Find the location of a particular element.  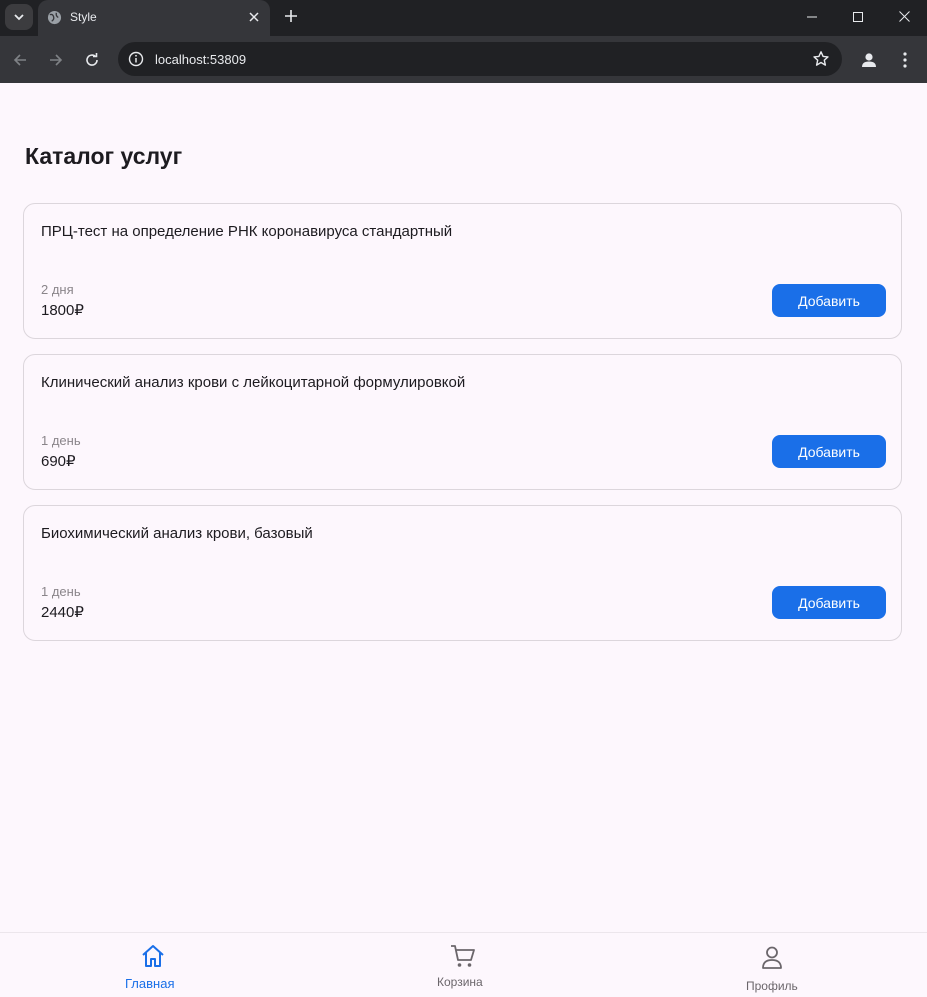

info-icon is located at coordinates (136, 59).